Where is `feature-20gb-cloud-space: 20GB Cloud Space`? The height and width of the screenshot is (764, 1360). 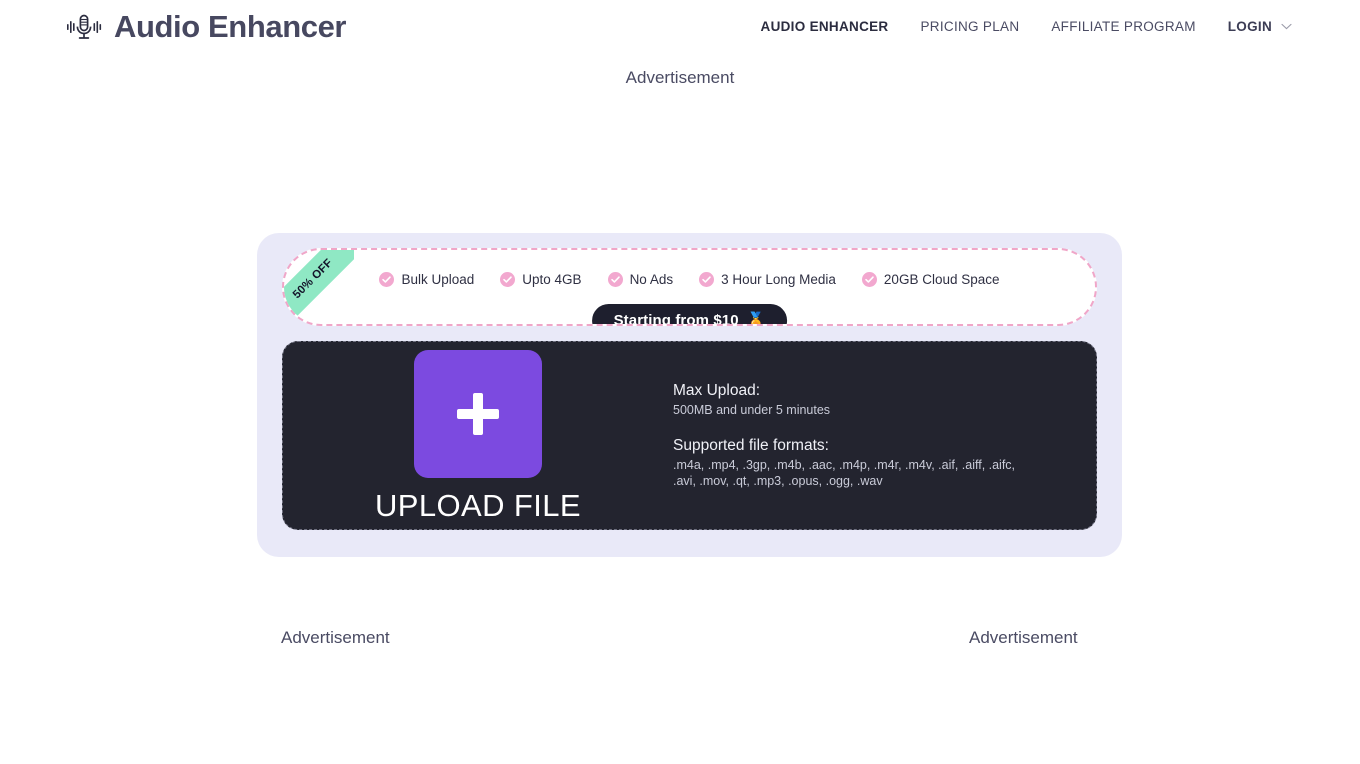
feature-20gb-cloud-space: 20GB Cloud Space is located at coordinates (930, 279).